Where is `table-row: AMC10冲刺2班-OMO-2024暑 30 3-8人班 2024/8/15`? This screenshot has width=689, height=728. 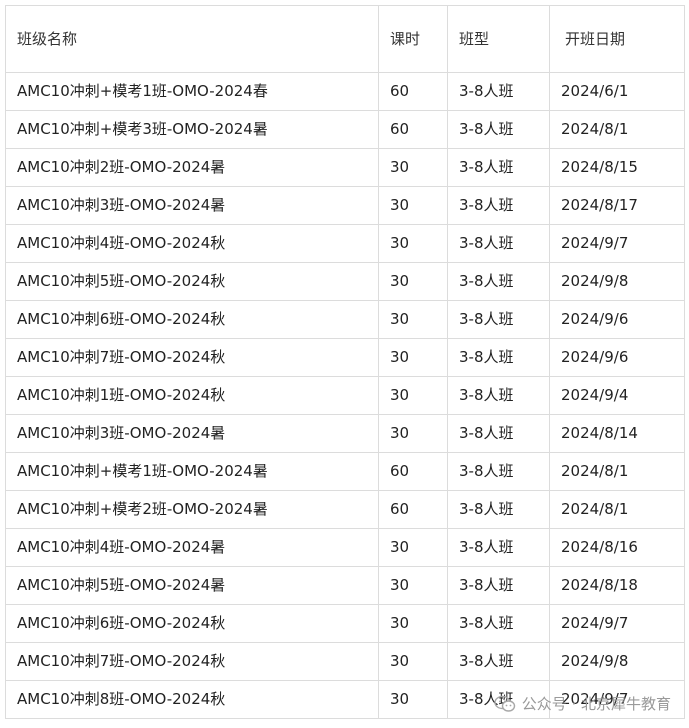 table-row: AMC10冲刺2班-OMO-2024暑 30 3-8人班 2024/8/15 is located at coordinates (345, 167).